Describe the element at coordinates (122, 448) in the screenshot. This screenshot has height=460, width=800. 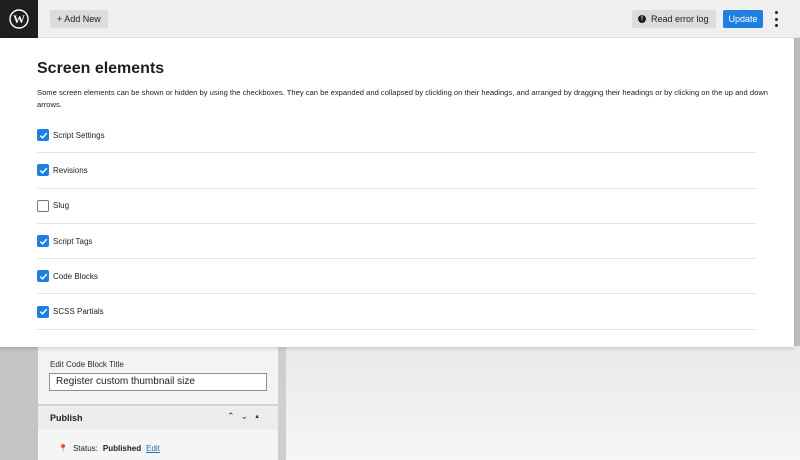
I see `status-value: Published` at that location.